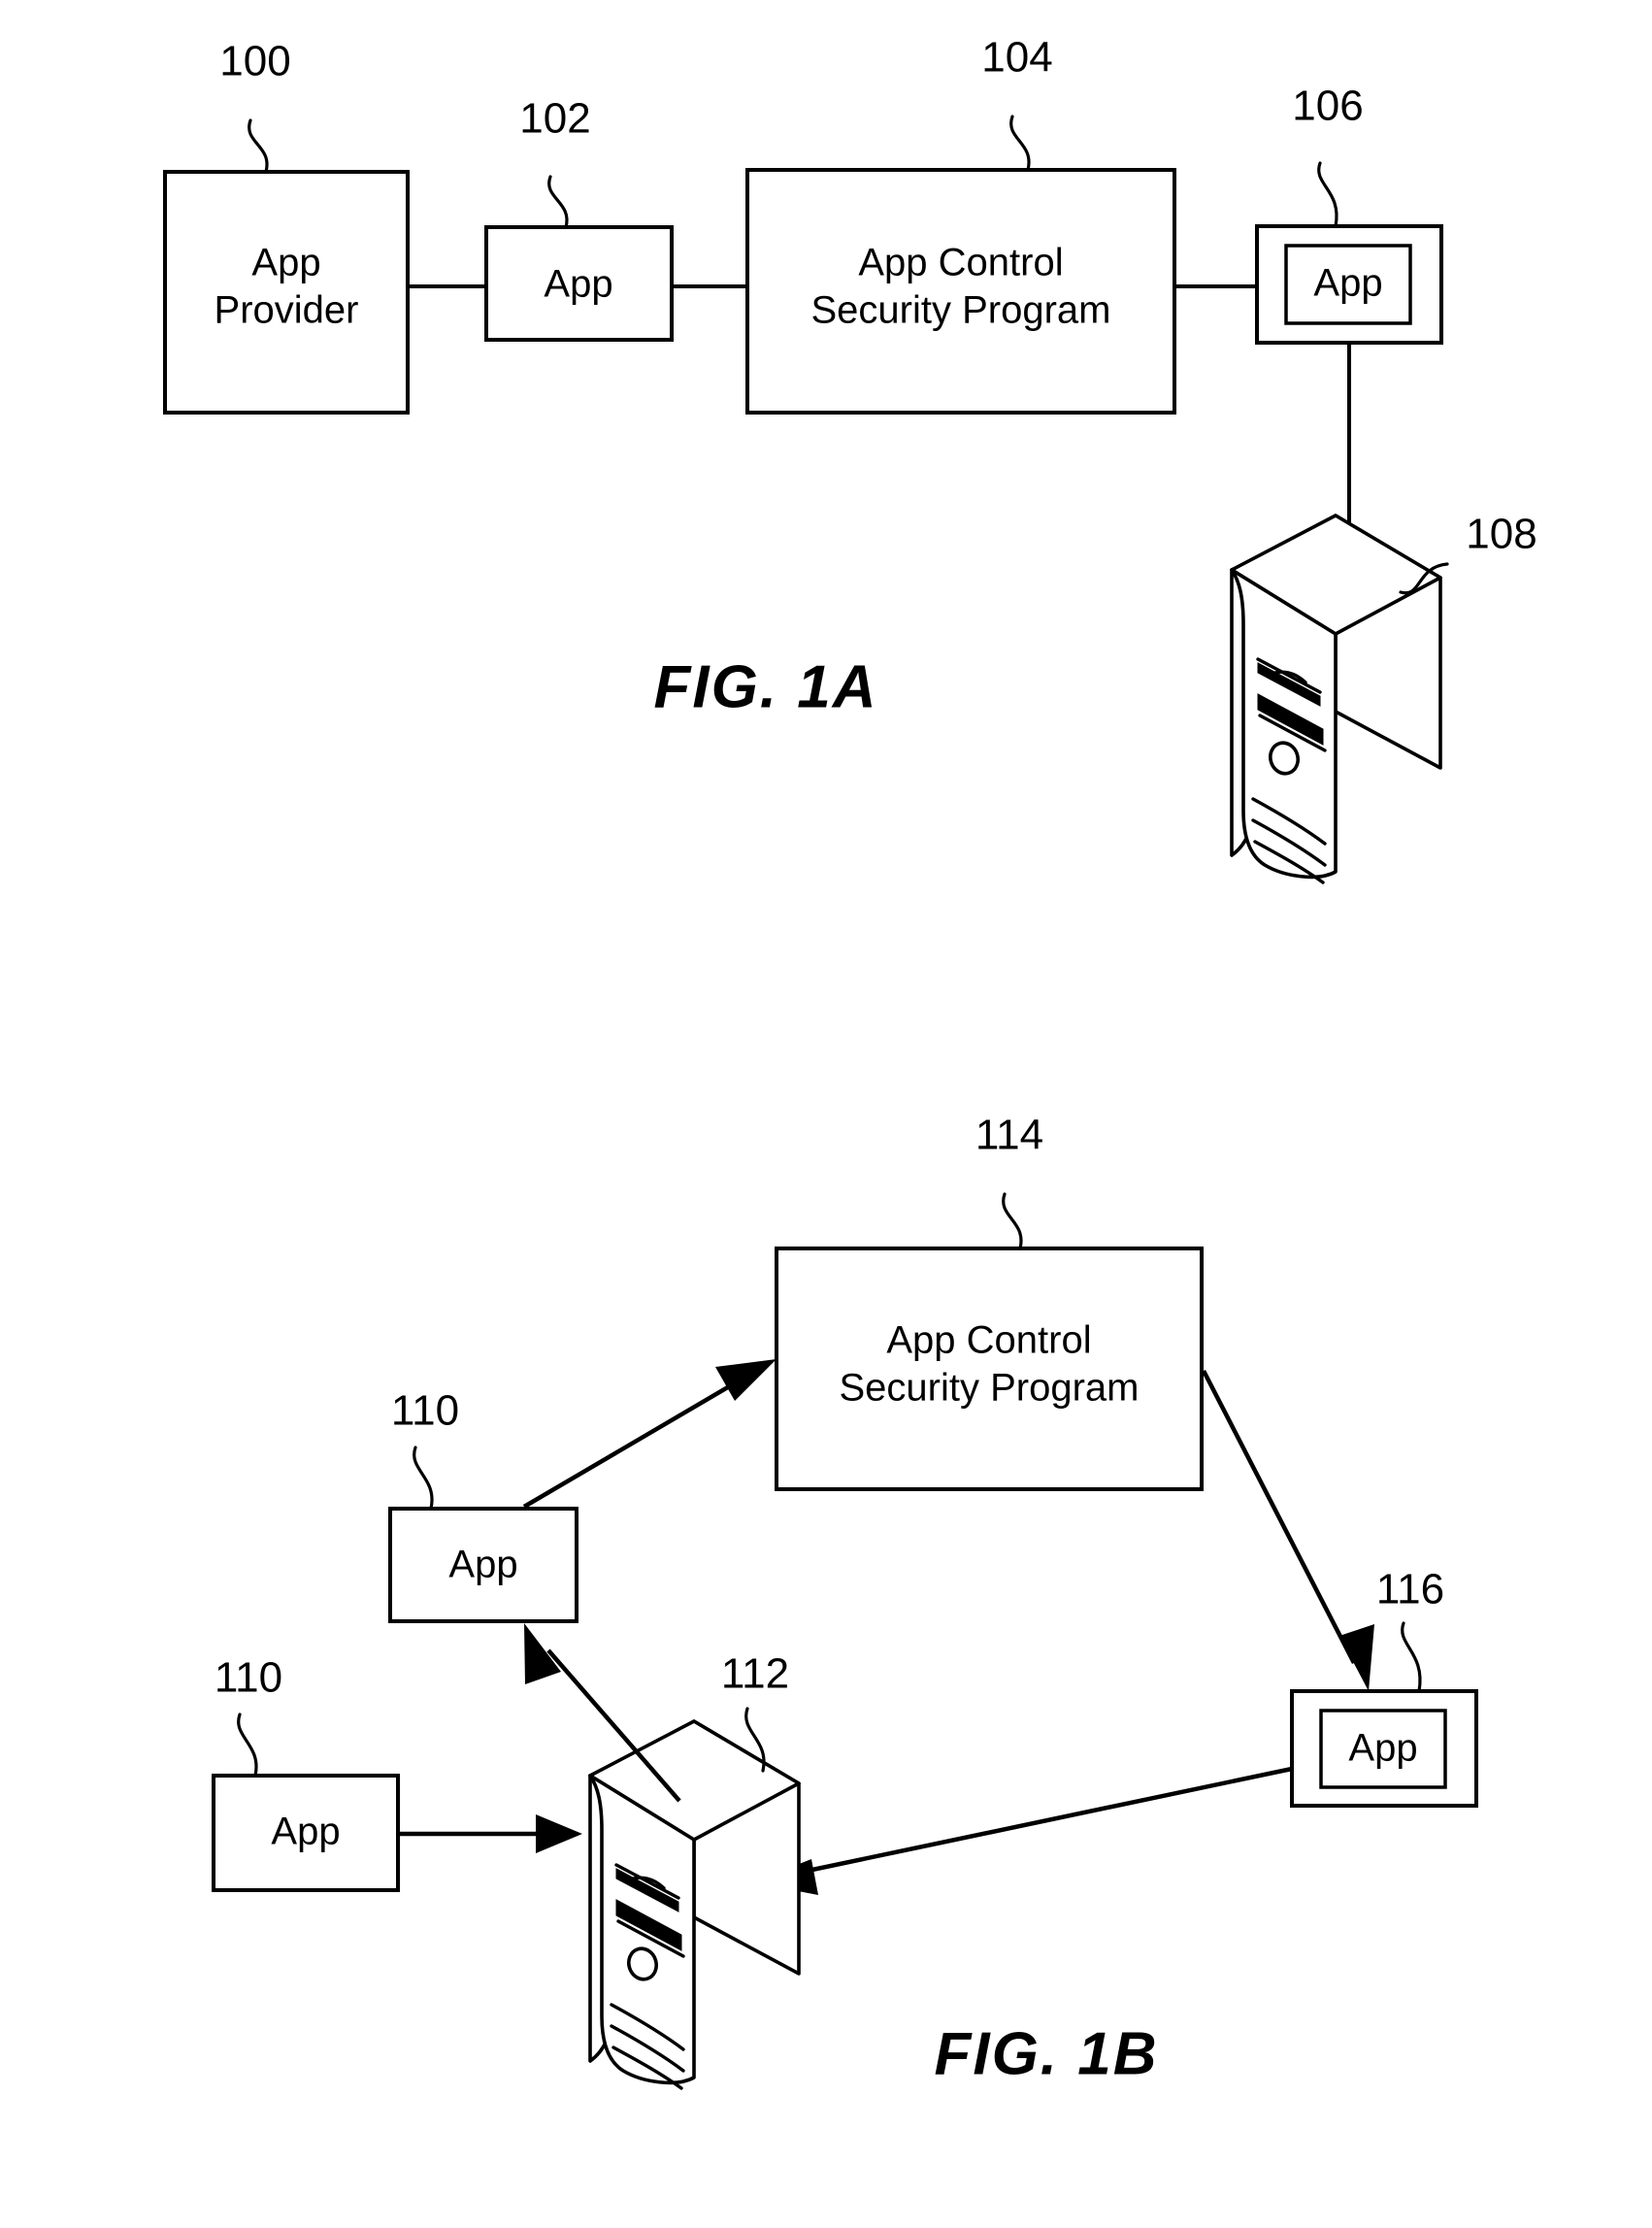 The image size is (1652, 2228). What do you see at coordinates (1046, 2053) in the screenshot?
I see `figure-1b-caption: FIG. 1B` at bounding box center [1046, 2053].